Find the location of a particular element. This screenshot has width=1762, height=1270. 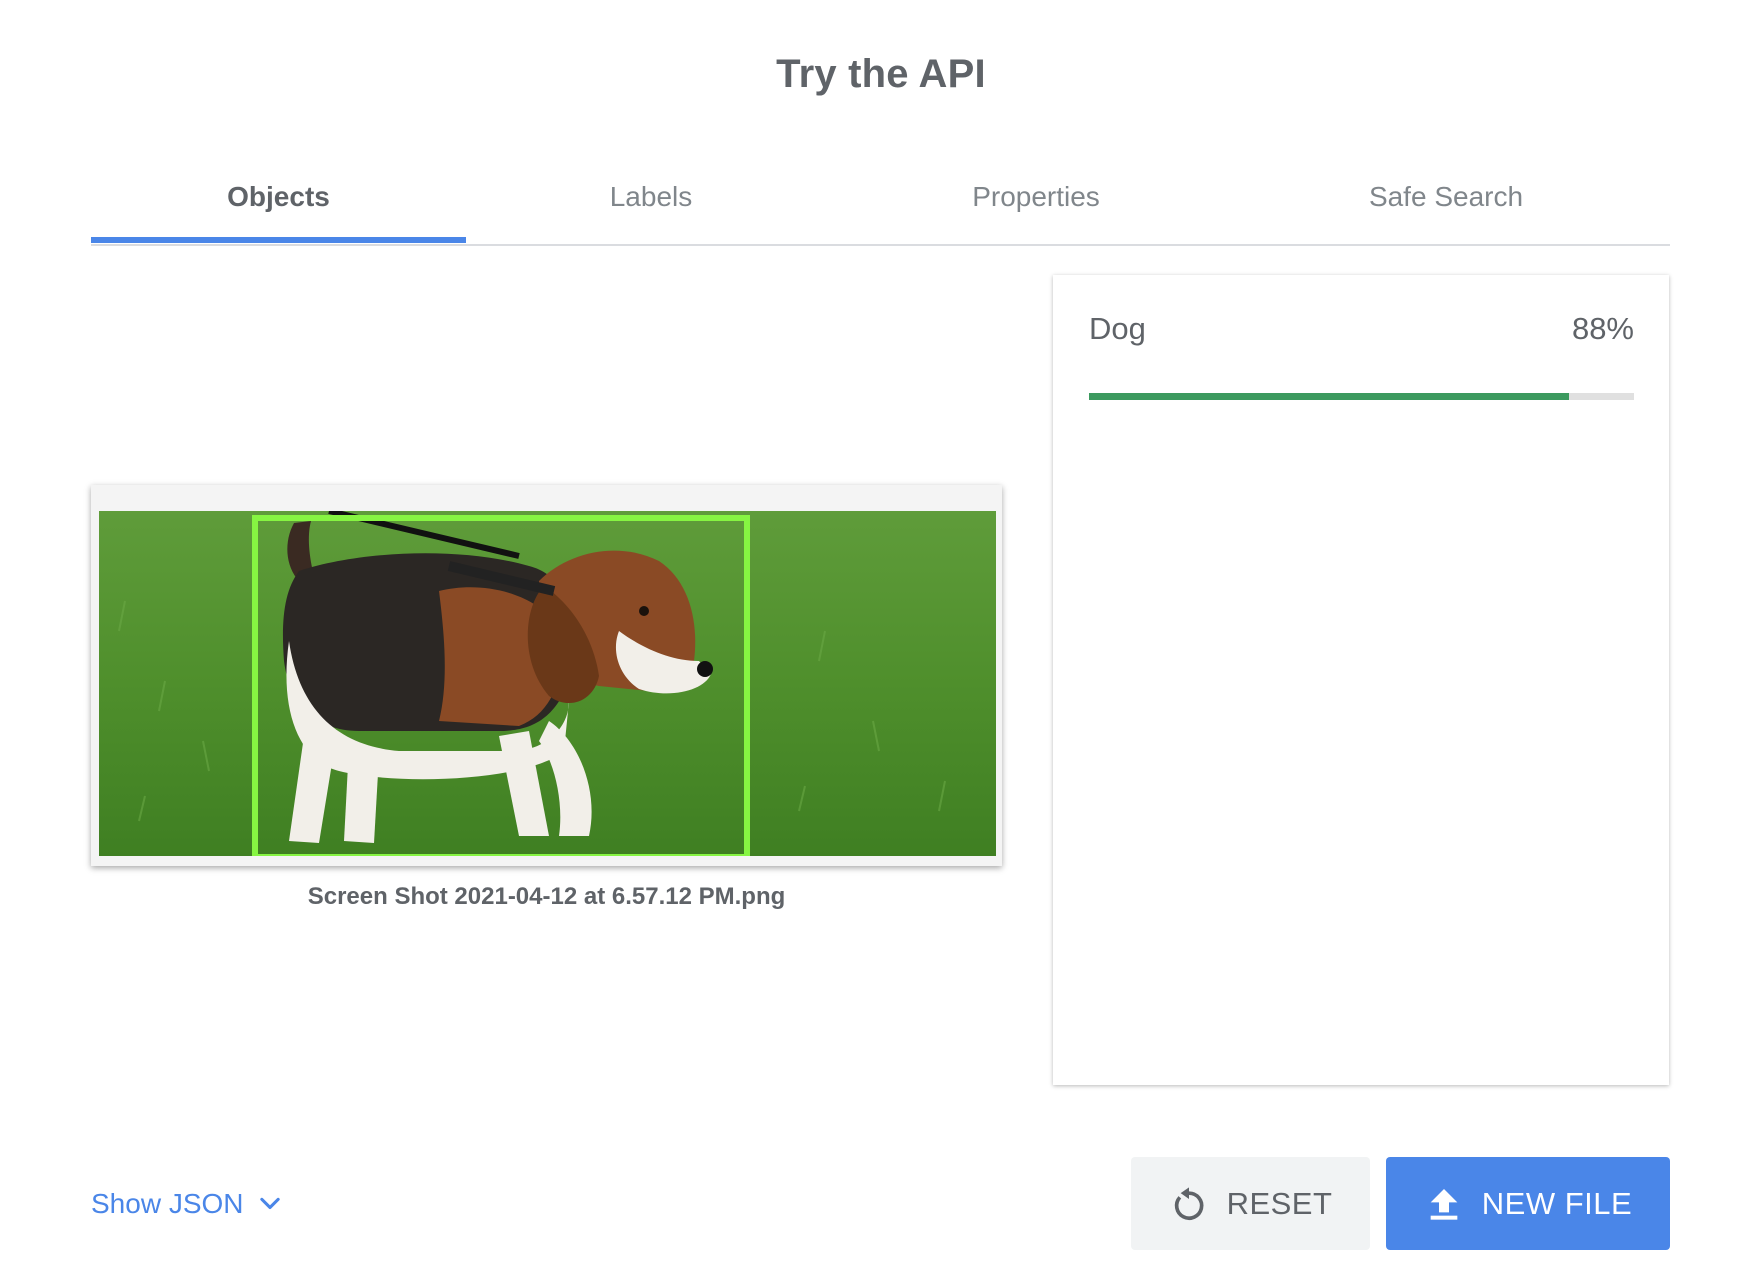

show-json-toggle: Show JSON is located at coordinates (187, 1204).